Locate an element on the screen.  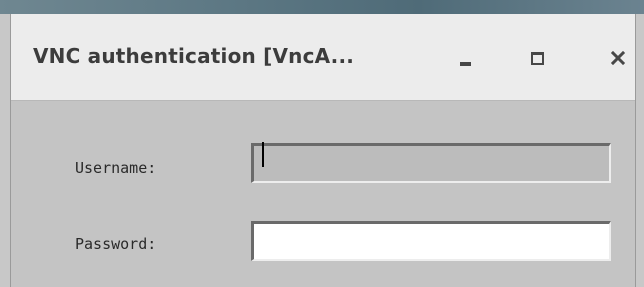
close-icon is located at coordinates (618, 58).